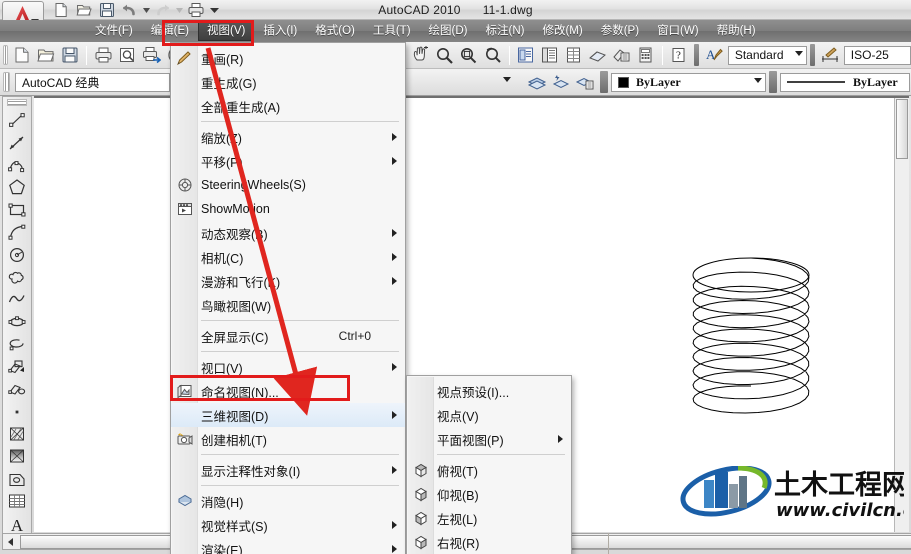 The image size is (911, 554). What do you see at coordinates (335, 31) in the screenshot?
I see `menu-format: 格式(O)` at bounding box center [335, 31].